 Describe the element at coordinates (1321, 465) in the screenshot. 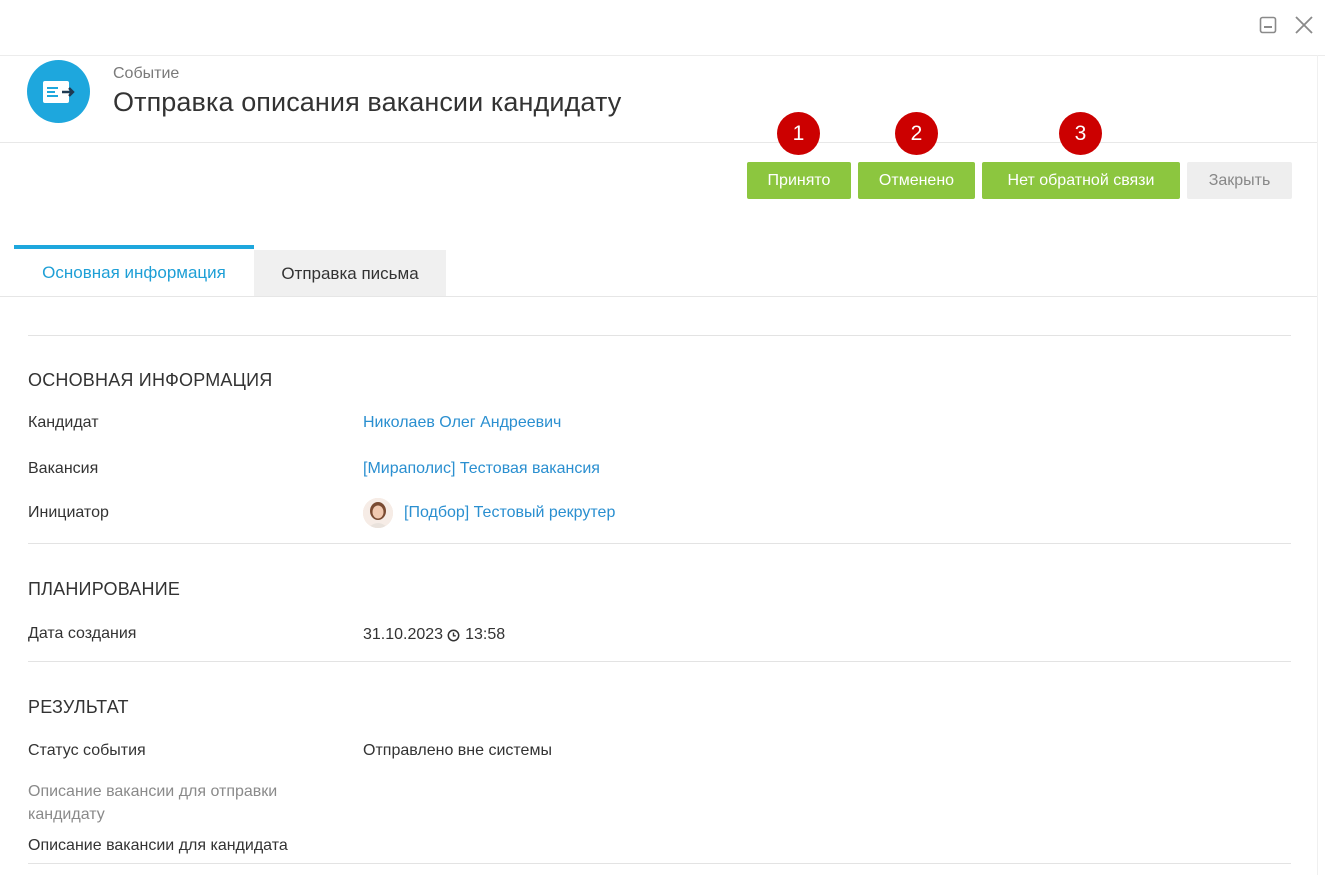

I see `scrollbar` at that location.